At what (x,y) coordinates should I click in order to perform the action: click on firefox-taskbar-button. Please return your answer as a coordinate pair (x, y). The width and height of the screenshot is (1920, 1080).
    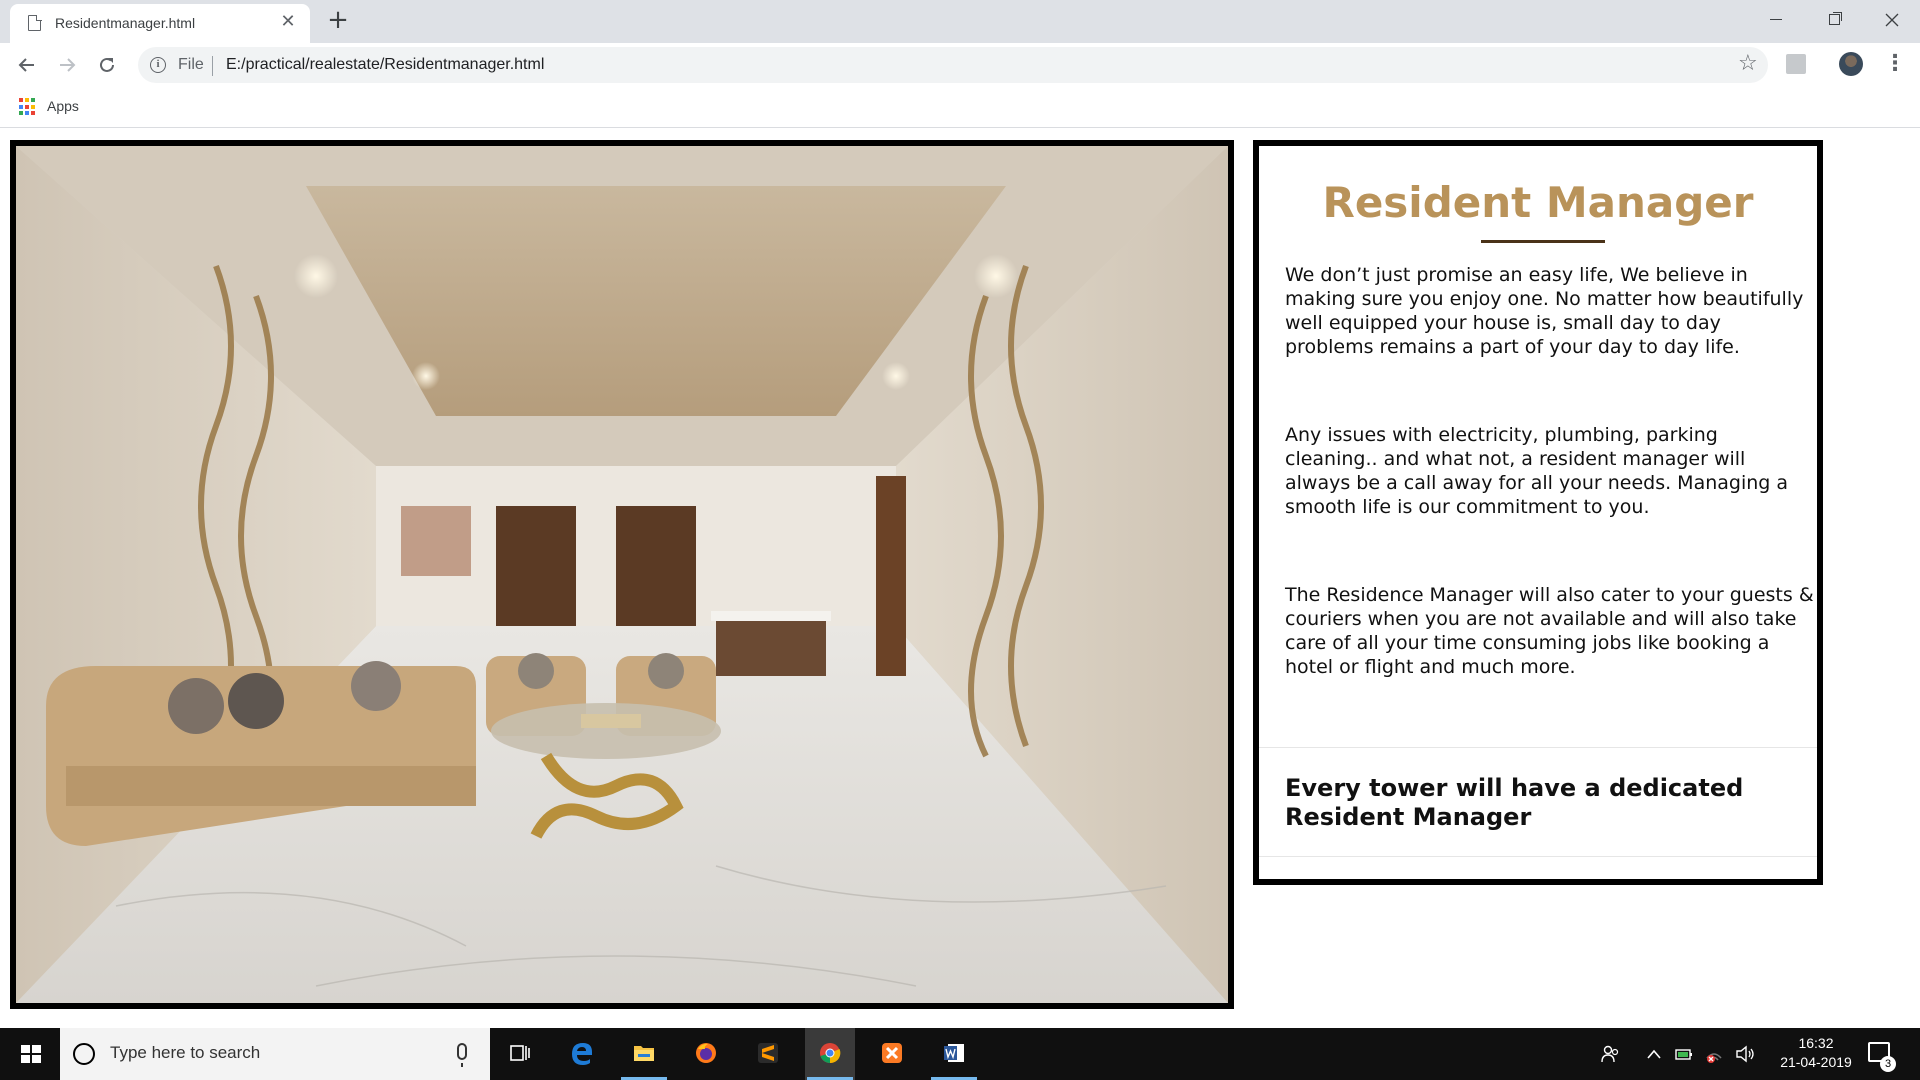
    Looking at the image, I should click on (706, 1054).